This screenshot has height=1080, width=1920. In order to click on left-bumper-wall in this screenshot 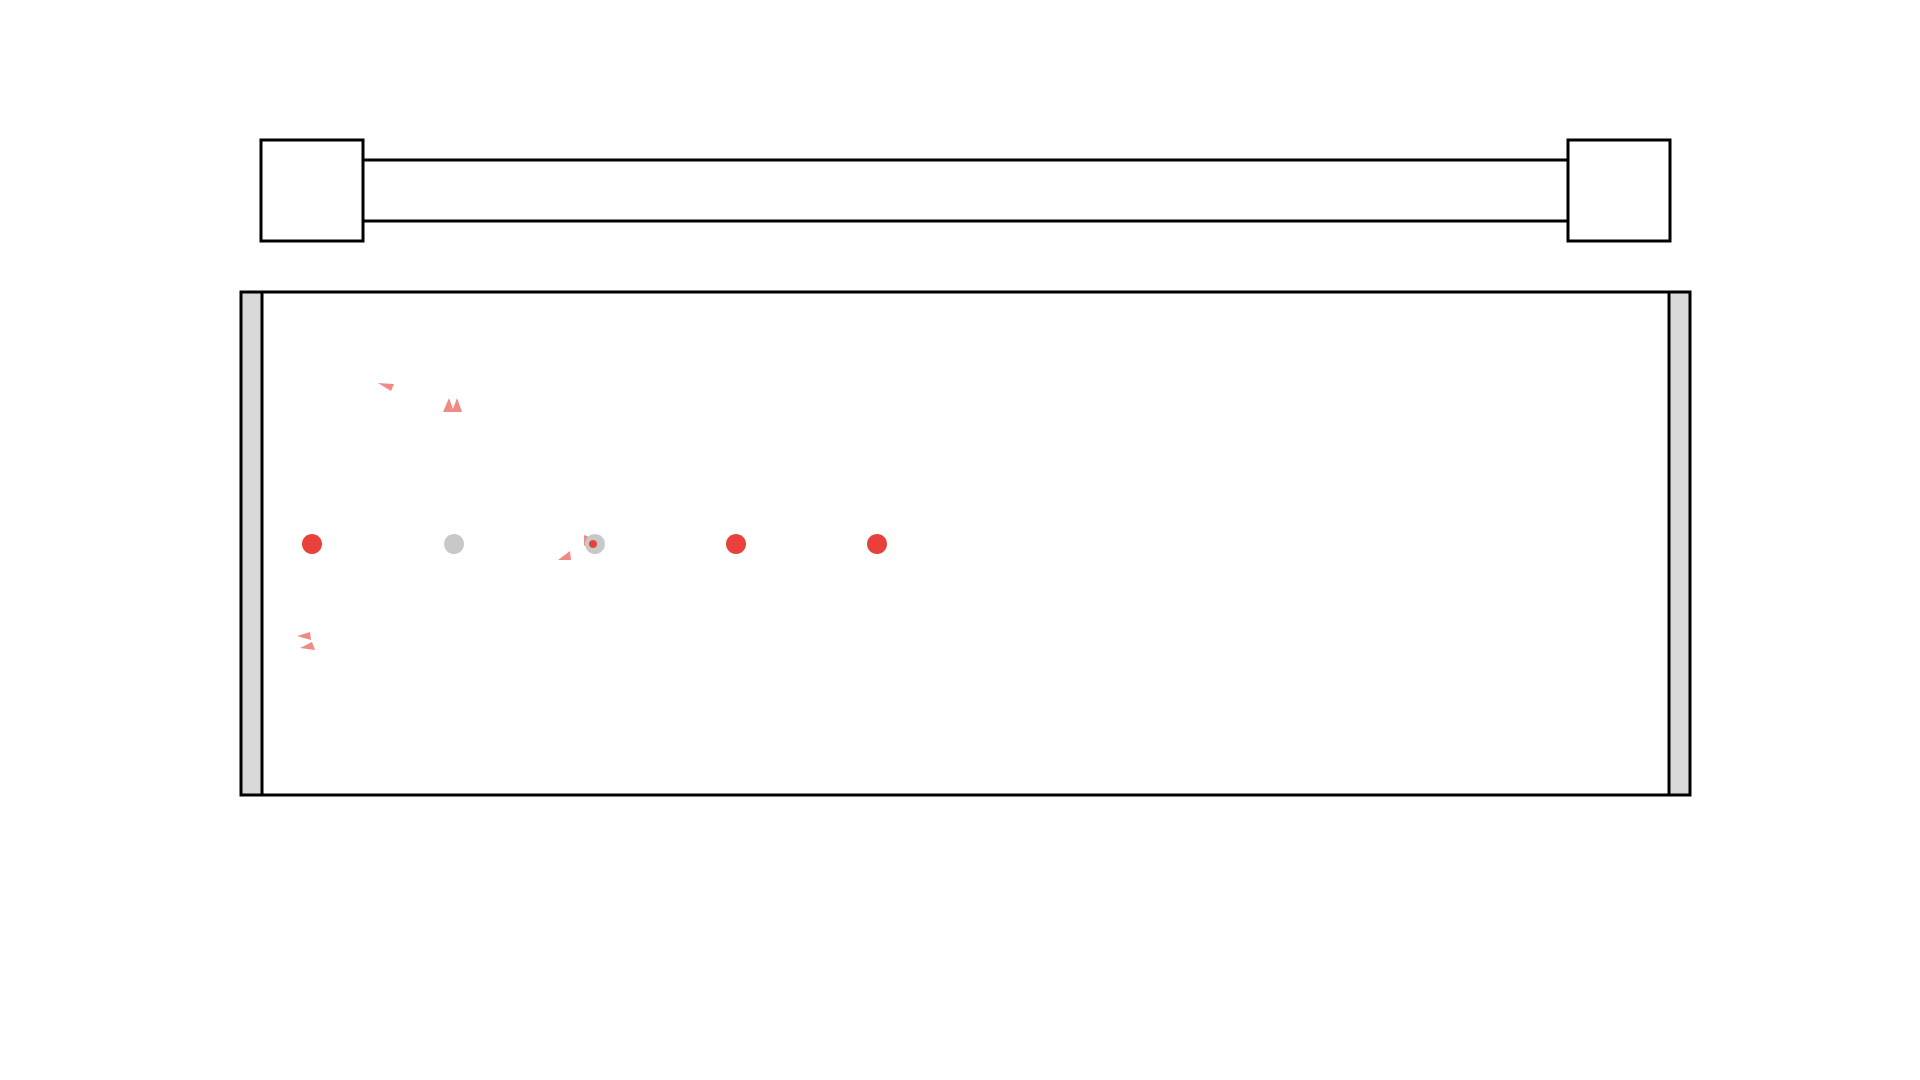, I will do `click(251, 543)`.